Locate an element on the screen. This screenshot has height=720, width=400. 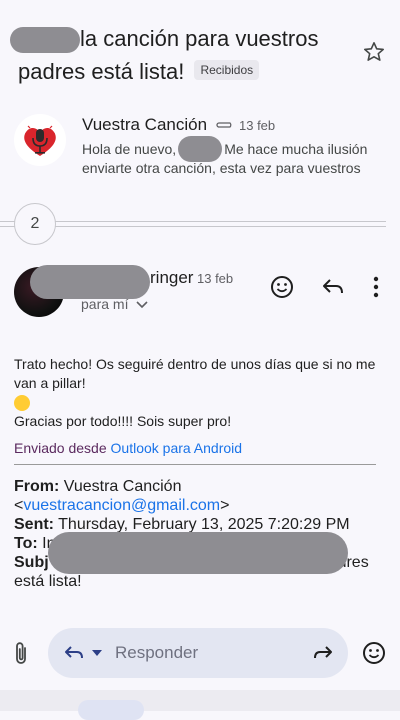
body-text: Gracias por todo!!!! Sois super pro! is located at coordinates (123, 421).